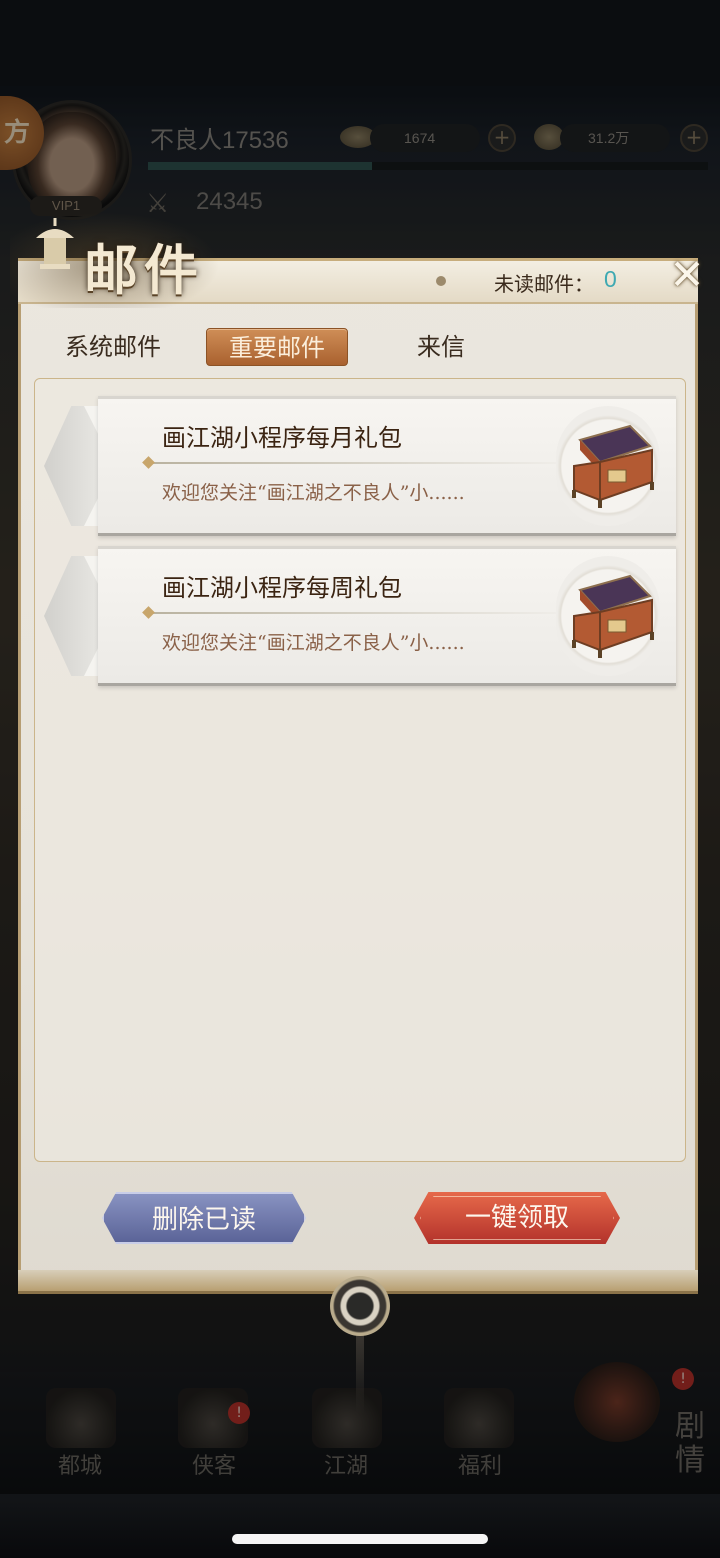 The height and width of the screenshot is (1558, 720). I want to click on scroll-rope, so click(360, 1374).